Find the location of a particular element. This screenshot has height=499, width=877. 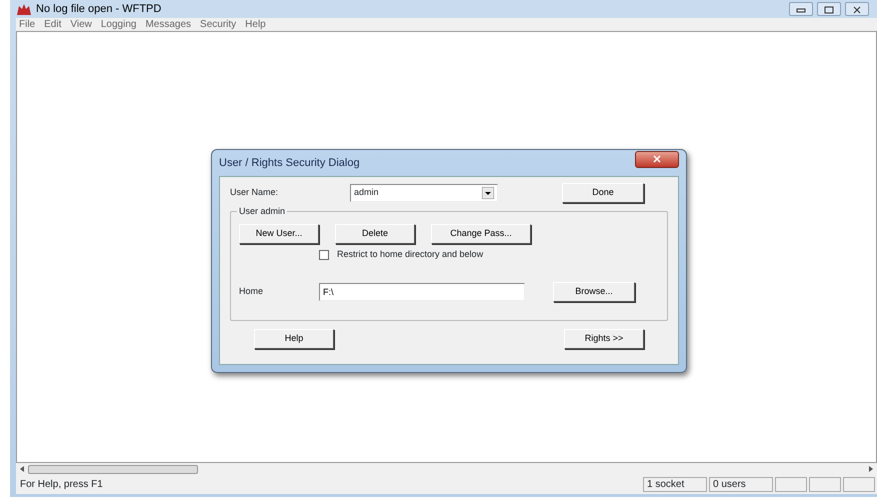

menu-item: Edit is located at coordinates (53, 24).